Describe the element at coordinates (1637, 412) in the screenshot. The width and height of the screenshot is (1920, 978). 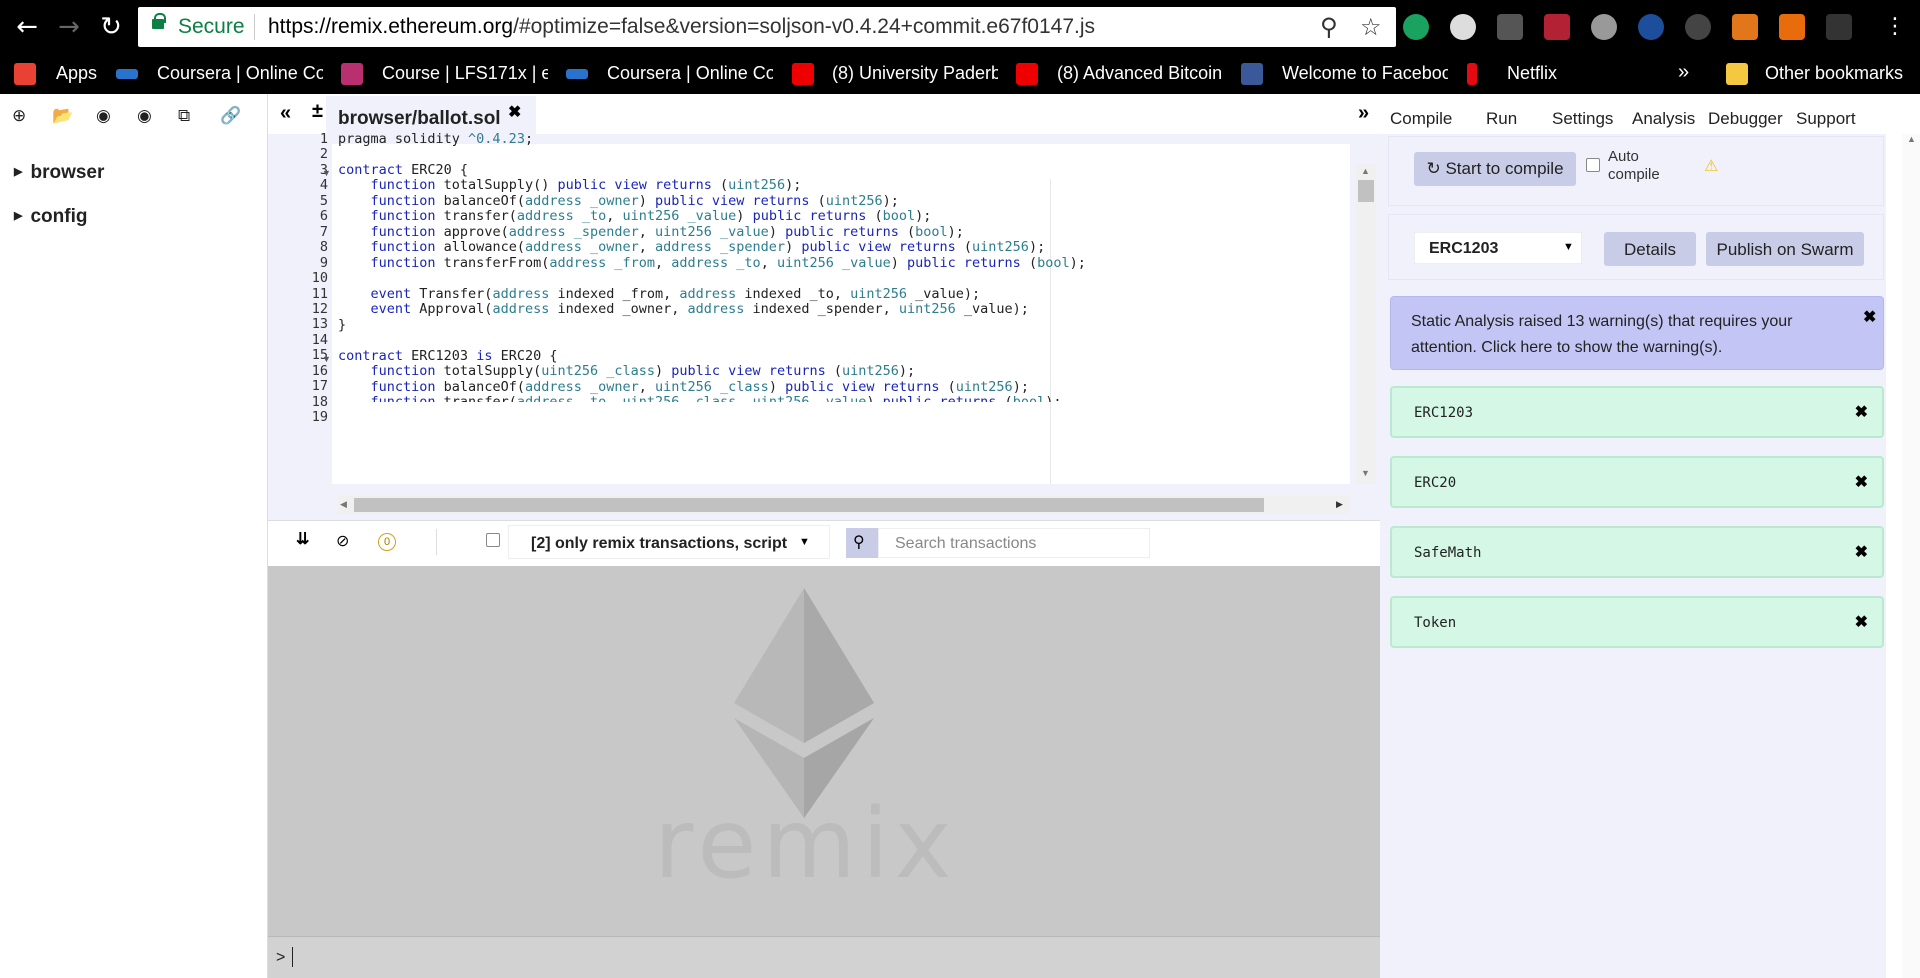
I see `contract-item: ERC1203 ✖` at that location.